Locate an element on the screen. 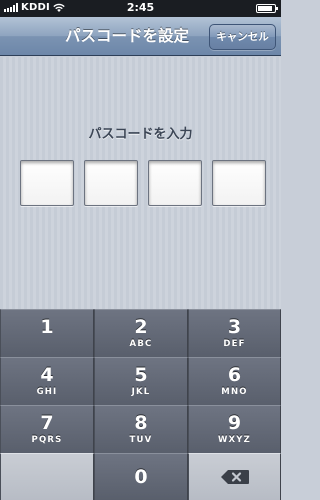 The image size is (320, 500). key-0: 0 is located at coordinates (141, 476).